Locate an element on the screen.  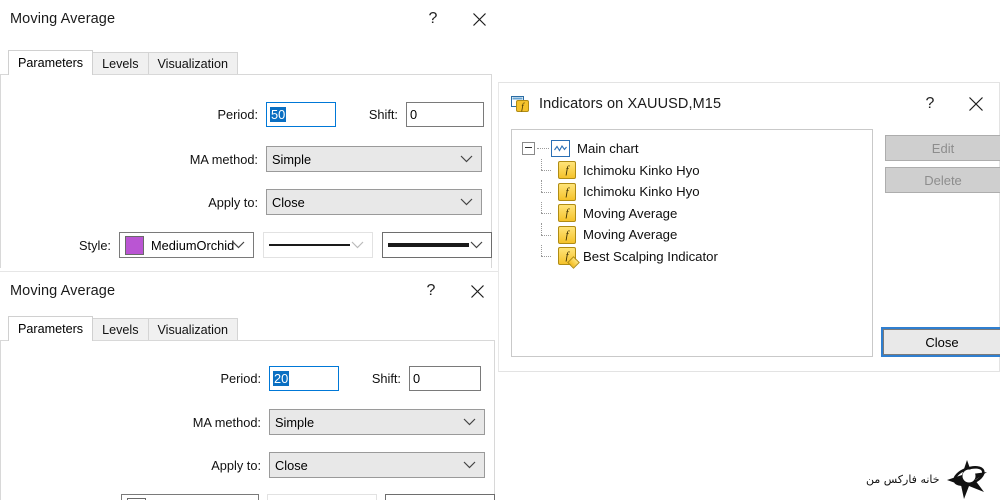
dialog2-title-buttons: ? is located at coordinates (454, 291).